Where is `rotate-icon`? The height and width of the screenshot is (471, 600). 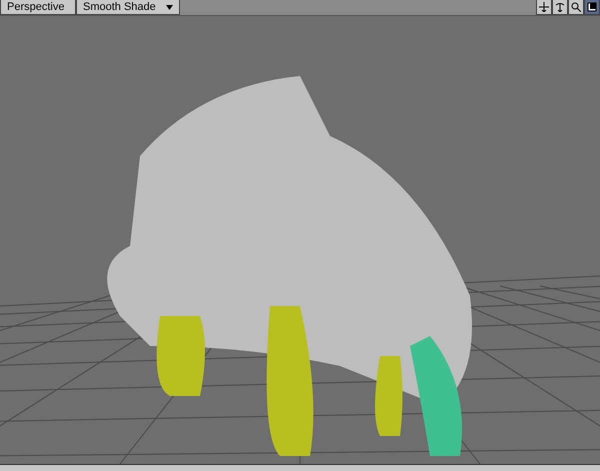
rotate-icon is located at coordinates (560, 7).